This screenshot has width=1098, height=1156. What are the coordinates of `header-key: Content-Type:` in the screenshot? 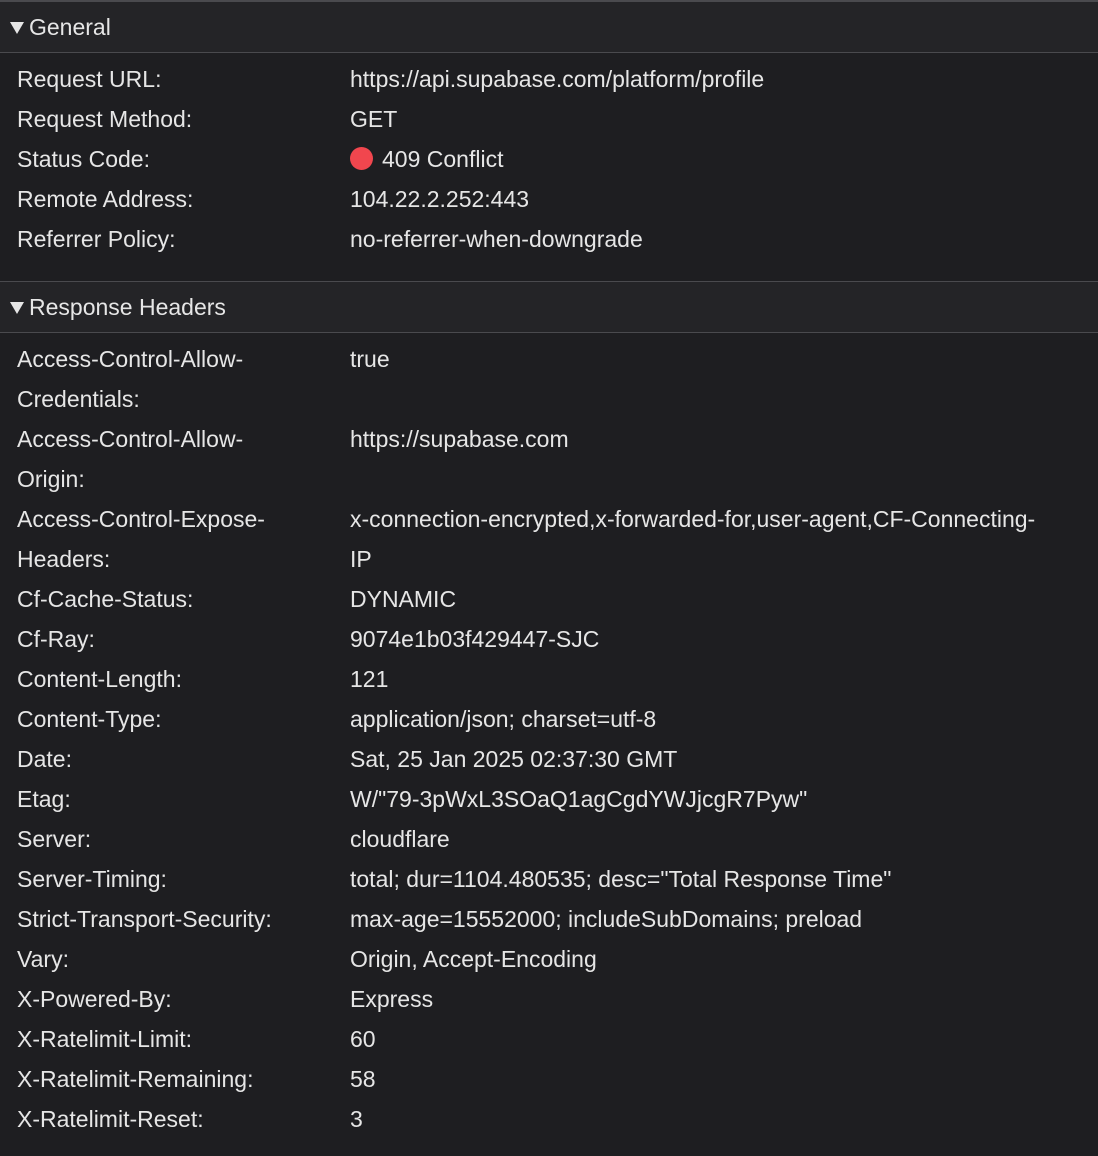 It's located at (89, 719).